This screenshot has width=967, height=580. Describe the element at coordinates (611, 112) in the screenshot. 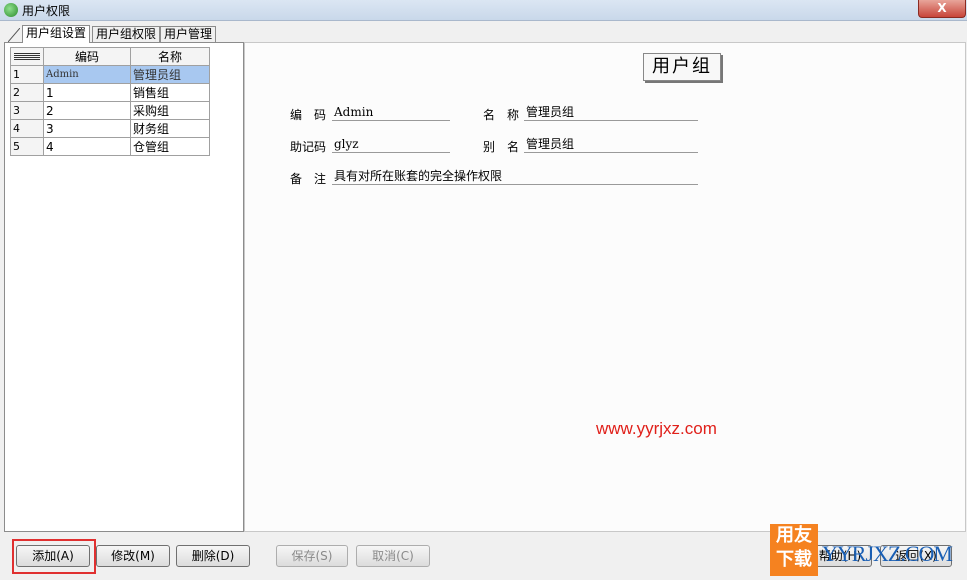

I see `name-field: 管理员组` at that location.